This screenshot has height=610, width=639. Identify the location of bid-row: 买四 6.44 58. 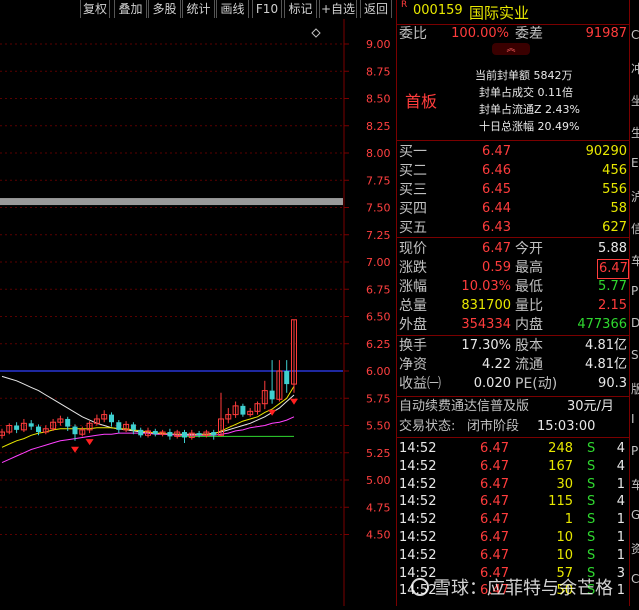
(513, 209).